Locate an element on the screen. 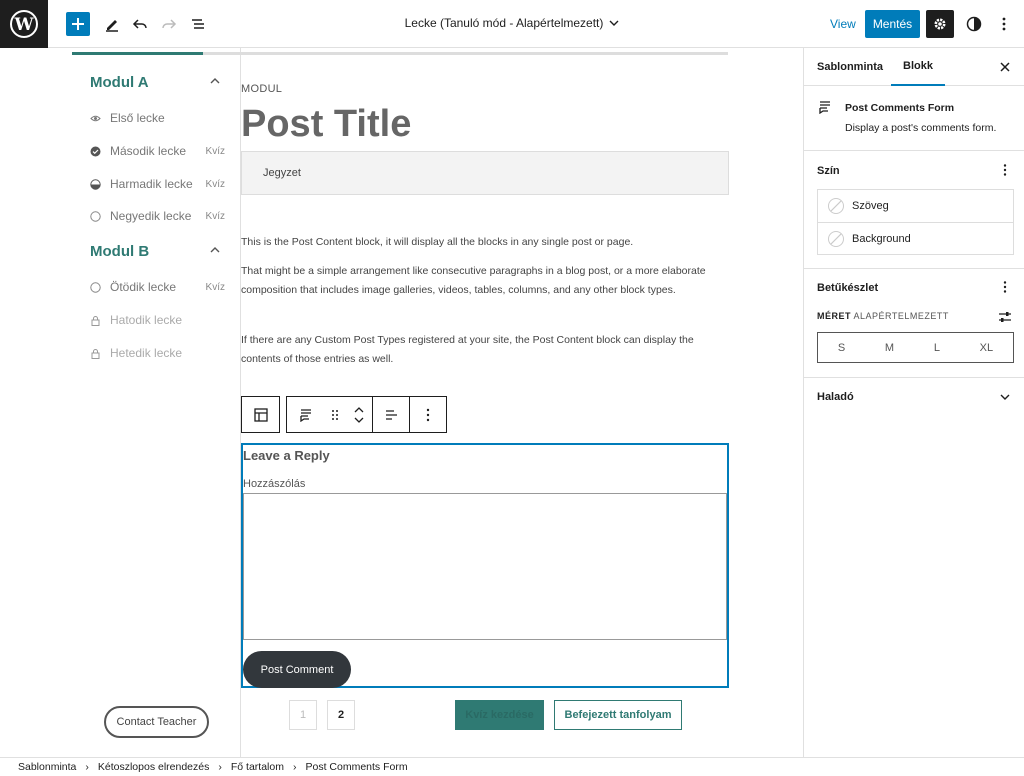 This screenshot has width=1024, height=776. move-up-down-icon is located at coordinates (359, 414).